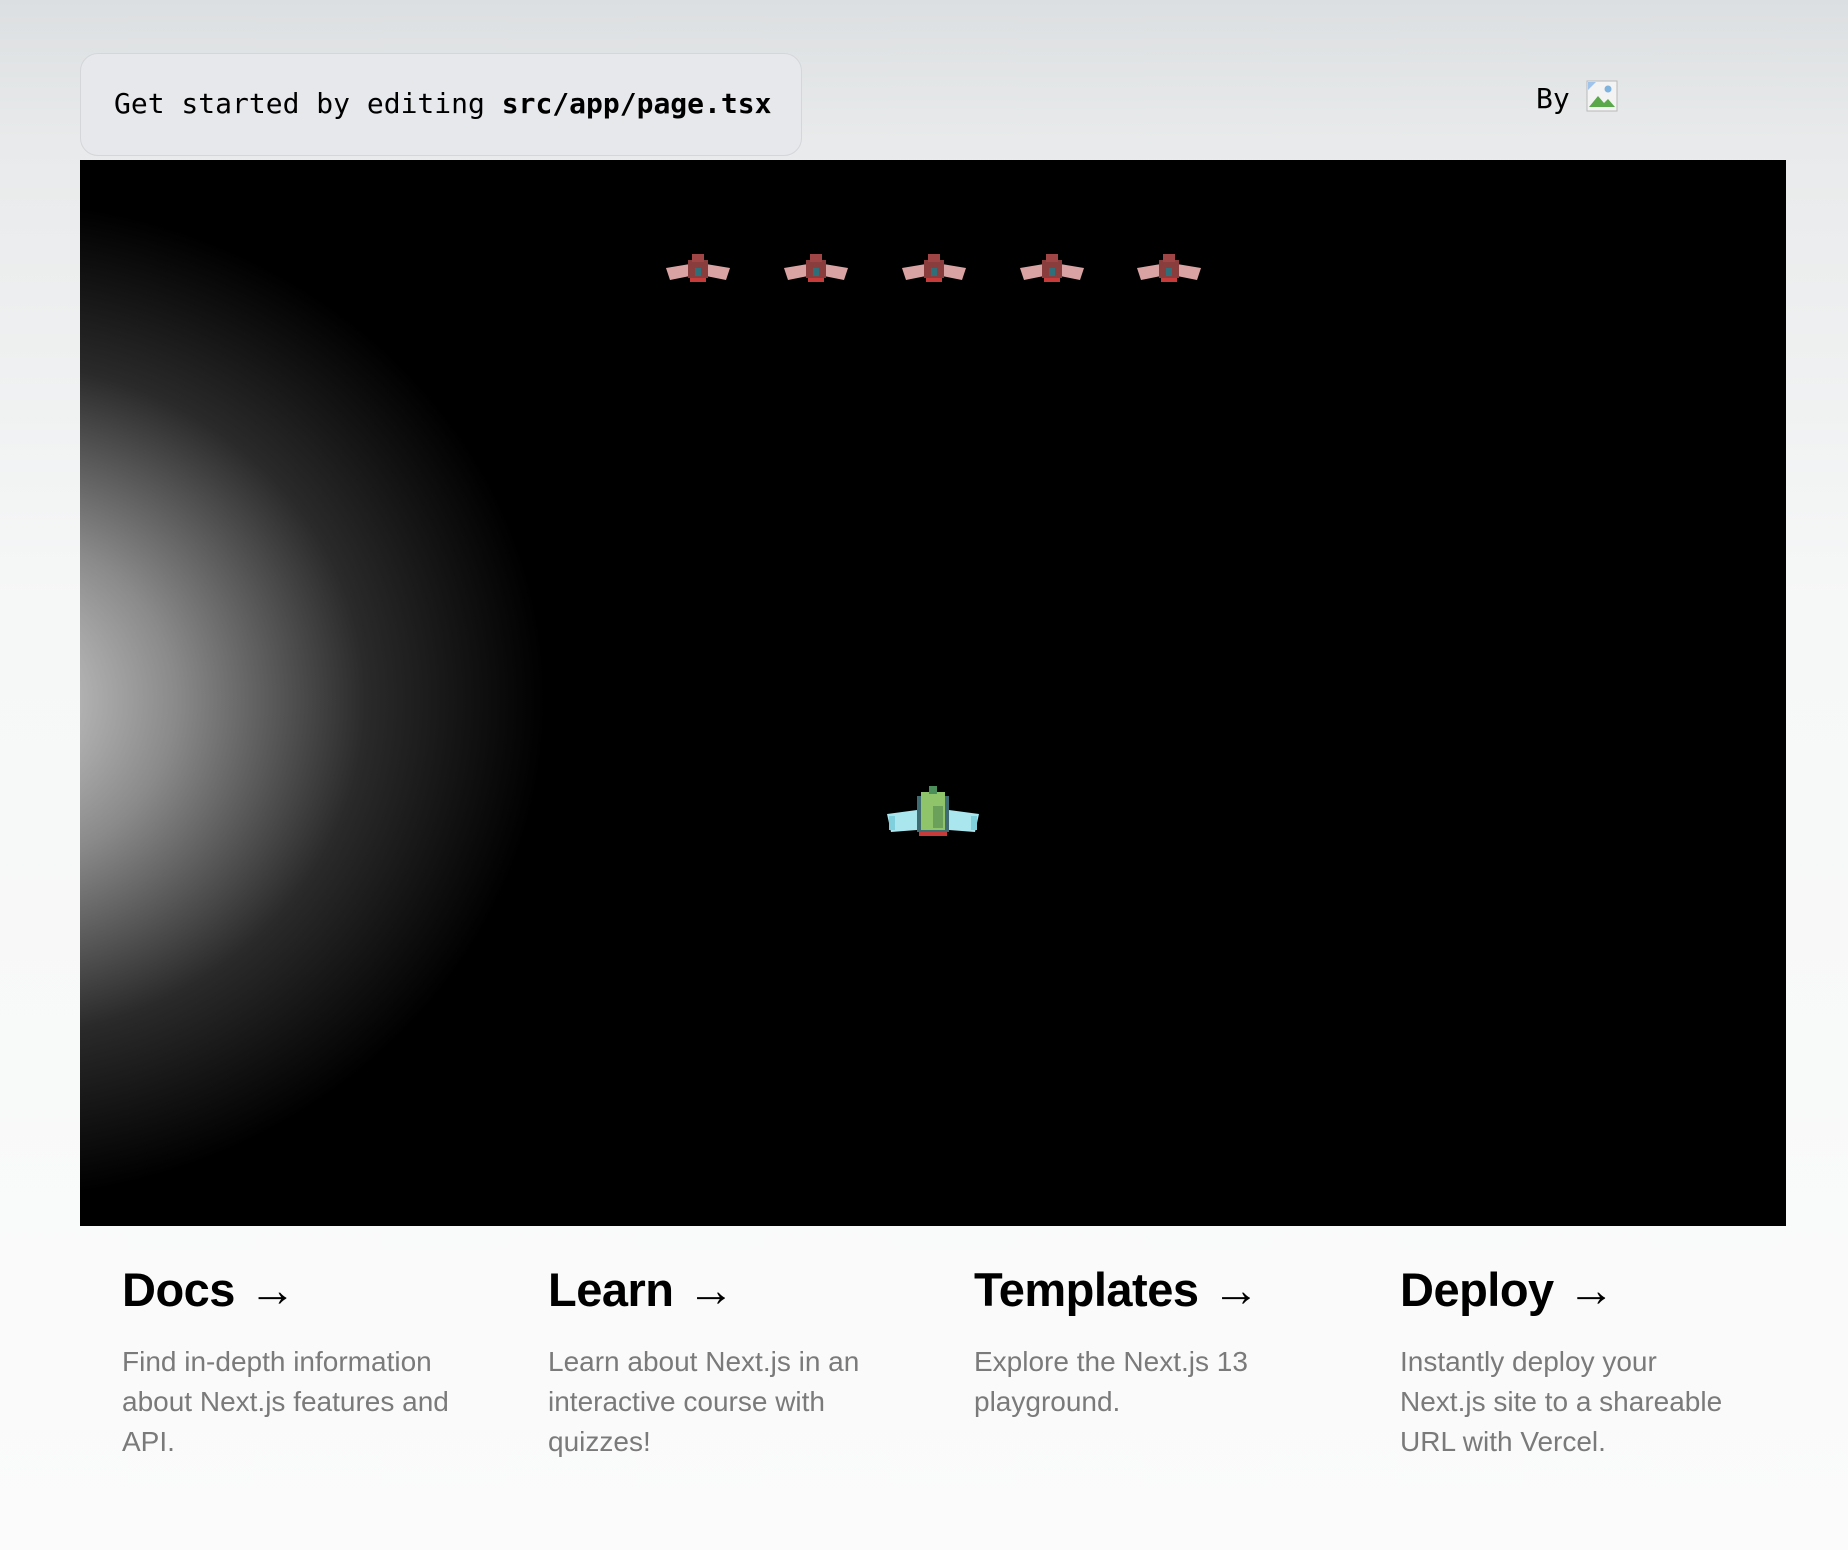 This screenshot has height=1550, width=1848. What do you see at coordinates (1577, 97) in the screenshot?
I see `vercel-by-link: By` at bounding box center [1577, 97].